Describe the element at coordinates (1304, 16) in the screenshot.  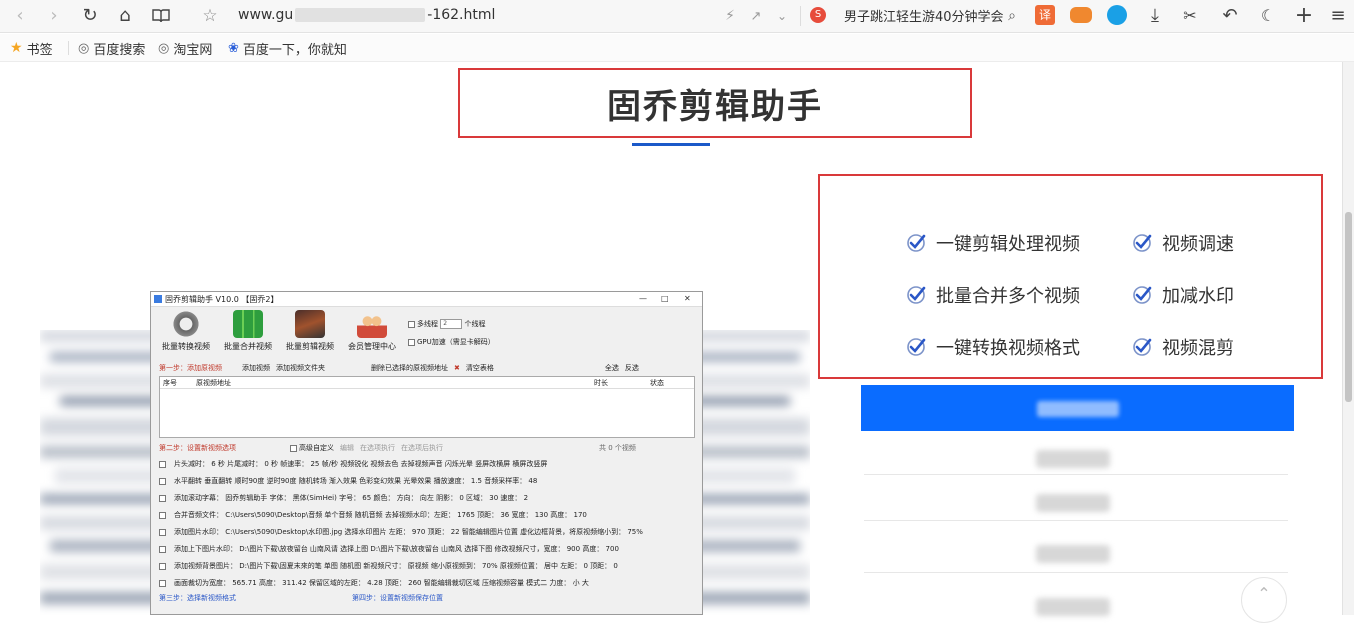
I see `new-tab-icon: +` at that location.